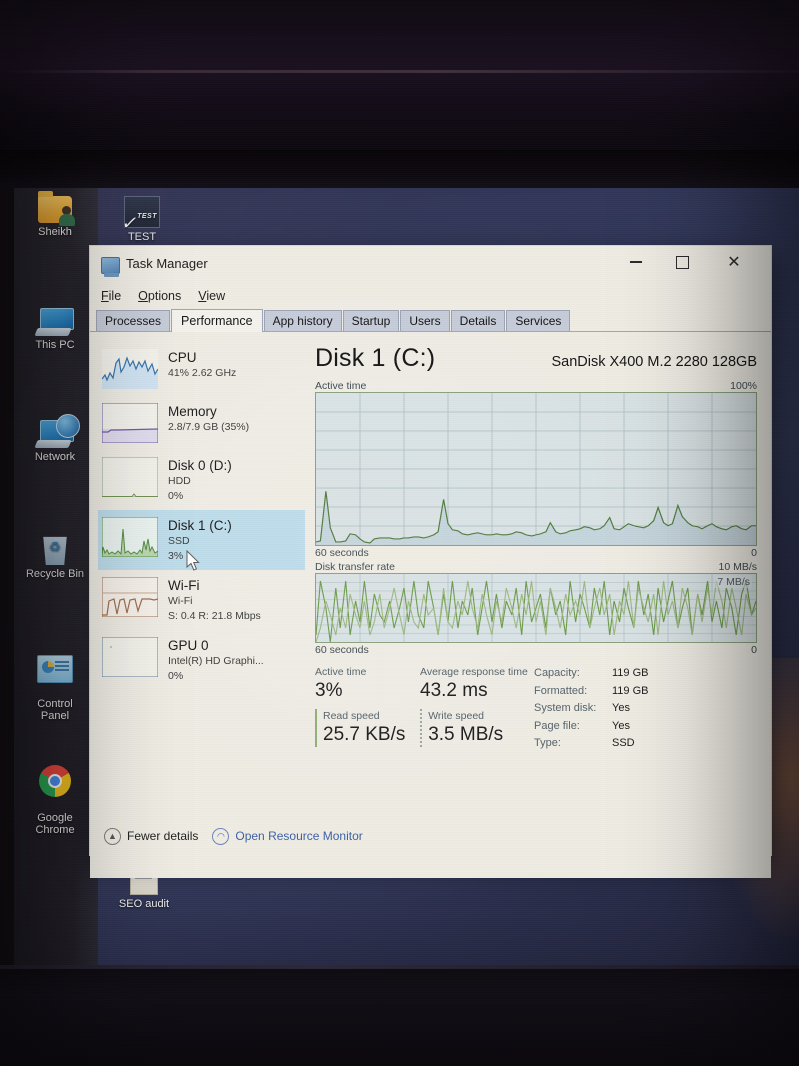 This screenshot has height=1066, width=799. What do you see at coordinates (112, 836) in the screenshot?
I see `chevron-up-icon: ▲` at bounding box center [112, 836].